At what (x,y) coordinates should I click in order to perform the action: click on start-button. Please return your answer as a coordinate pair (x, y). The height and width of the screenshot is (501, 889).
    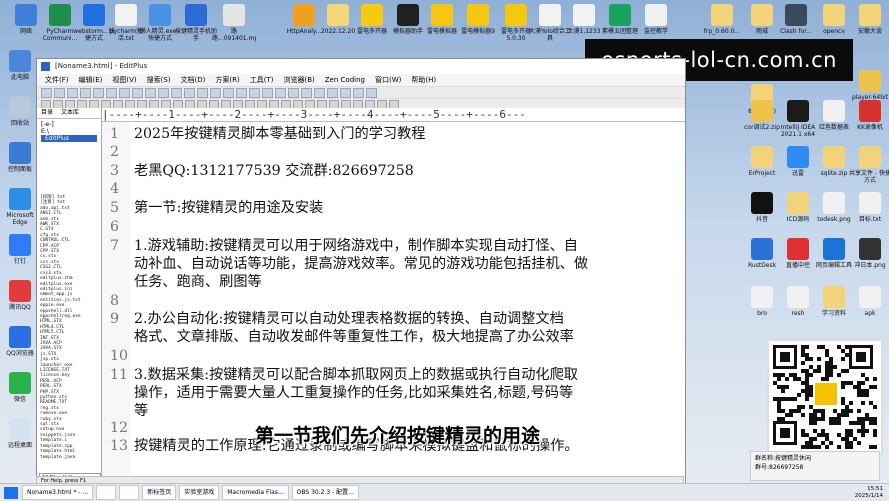
    Looking at the image, I should click on (11, 492).